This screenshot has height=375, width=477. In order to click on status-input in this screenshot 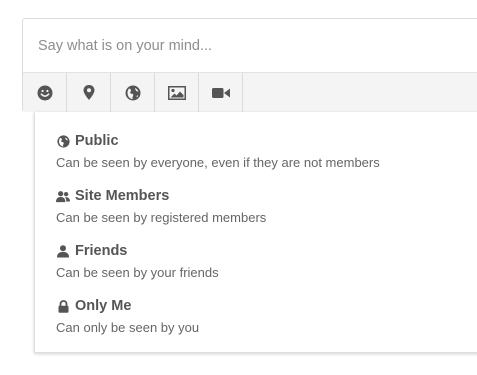, I will do `click(250, 45)`.